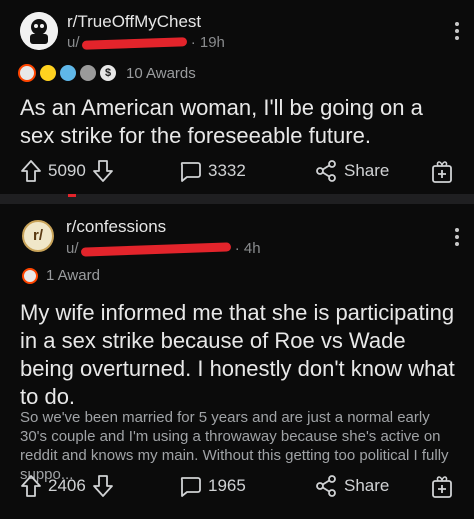 This screenshot has width=474, height=519. Describe the element at coordinates (134, 22) in the screenshot. I see `subreddit-name: r/TrueOffMyChest` at that location.